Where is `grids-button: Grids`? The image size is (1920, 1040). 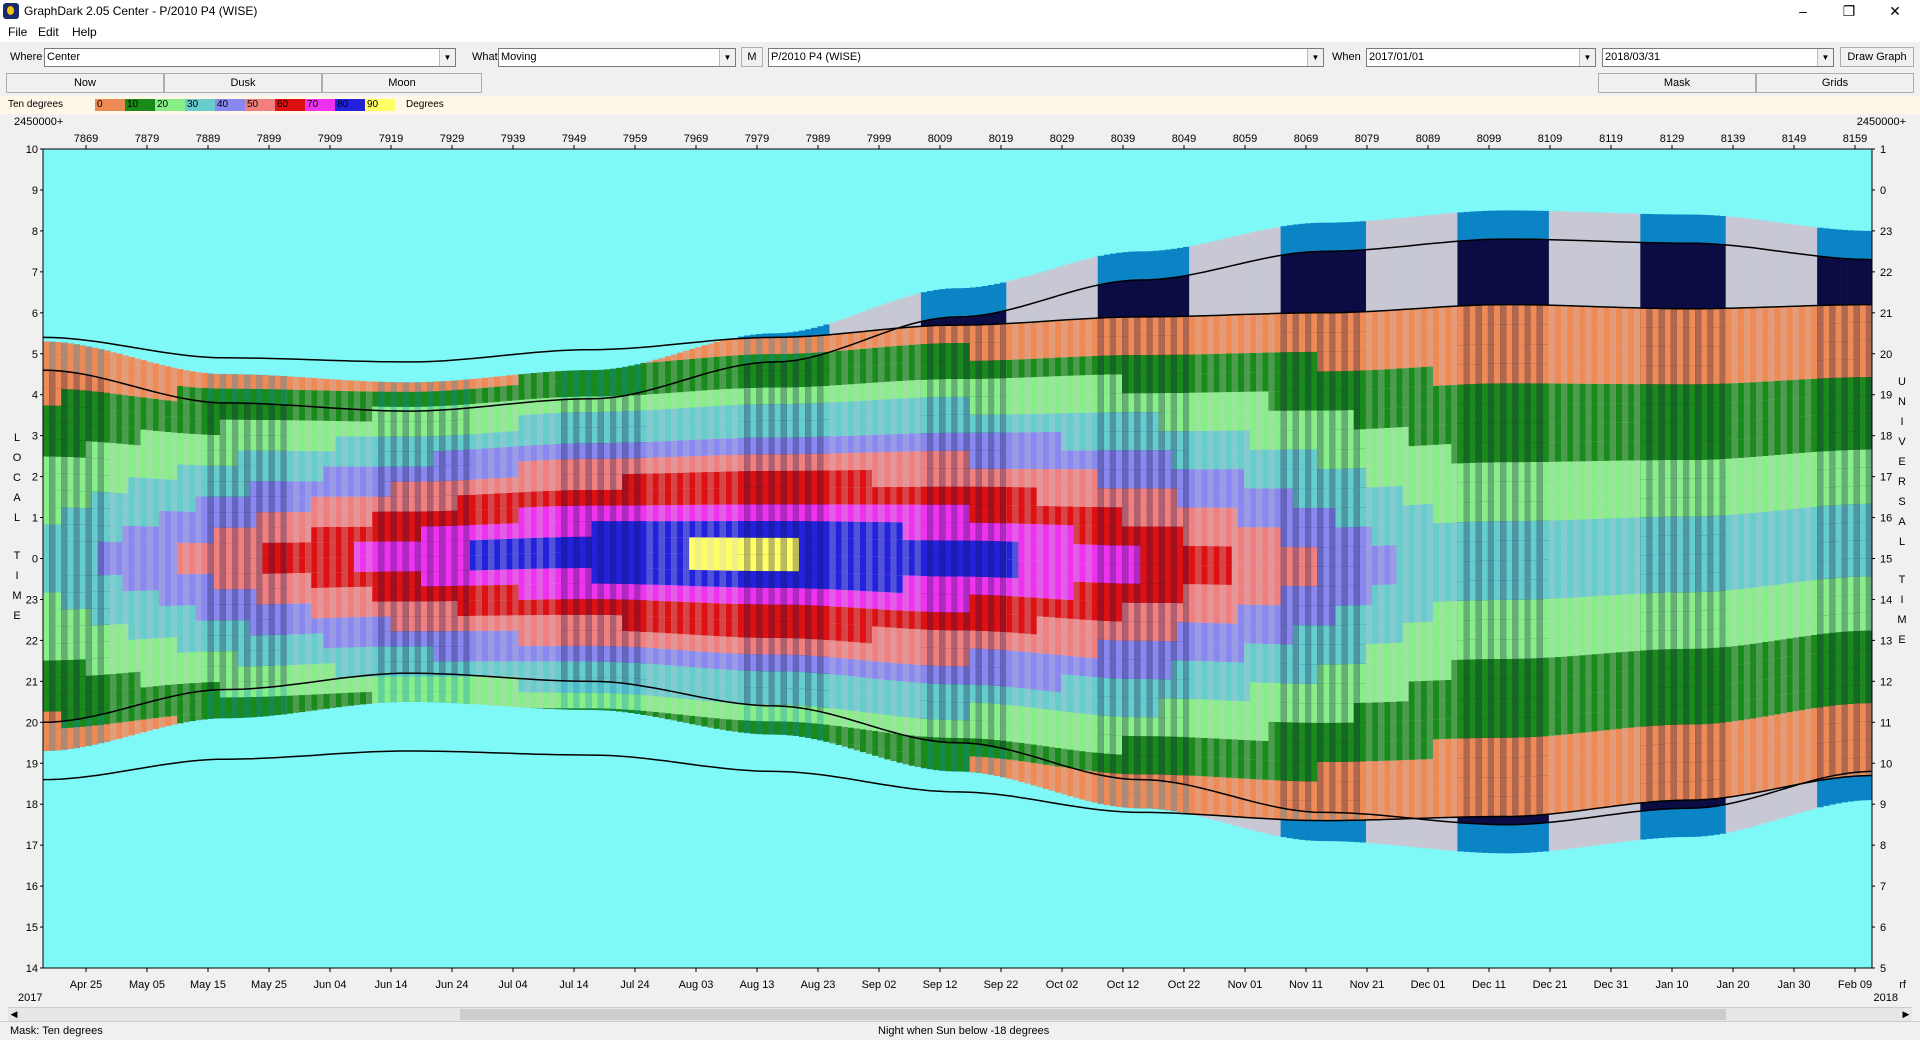 grids-button: Grids is located at coordinates (1835, 83).